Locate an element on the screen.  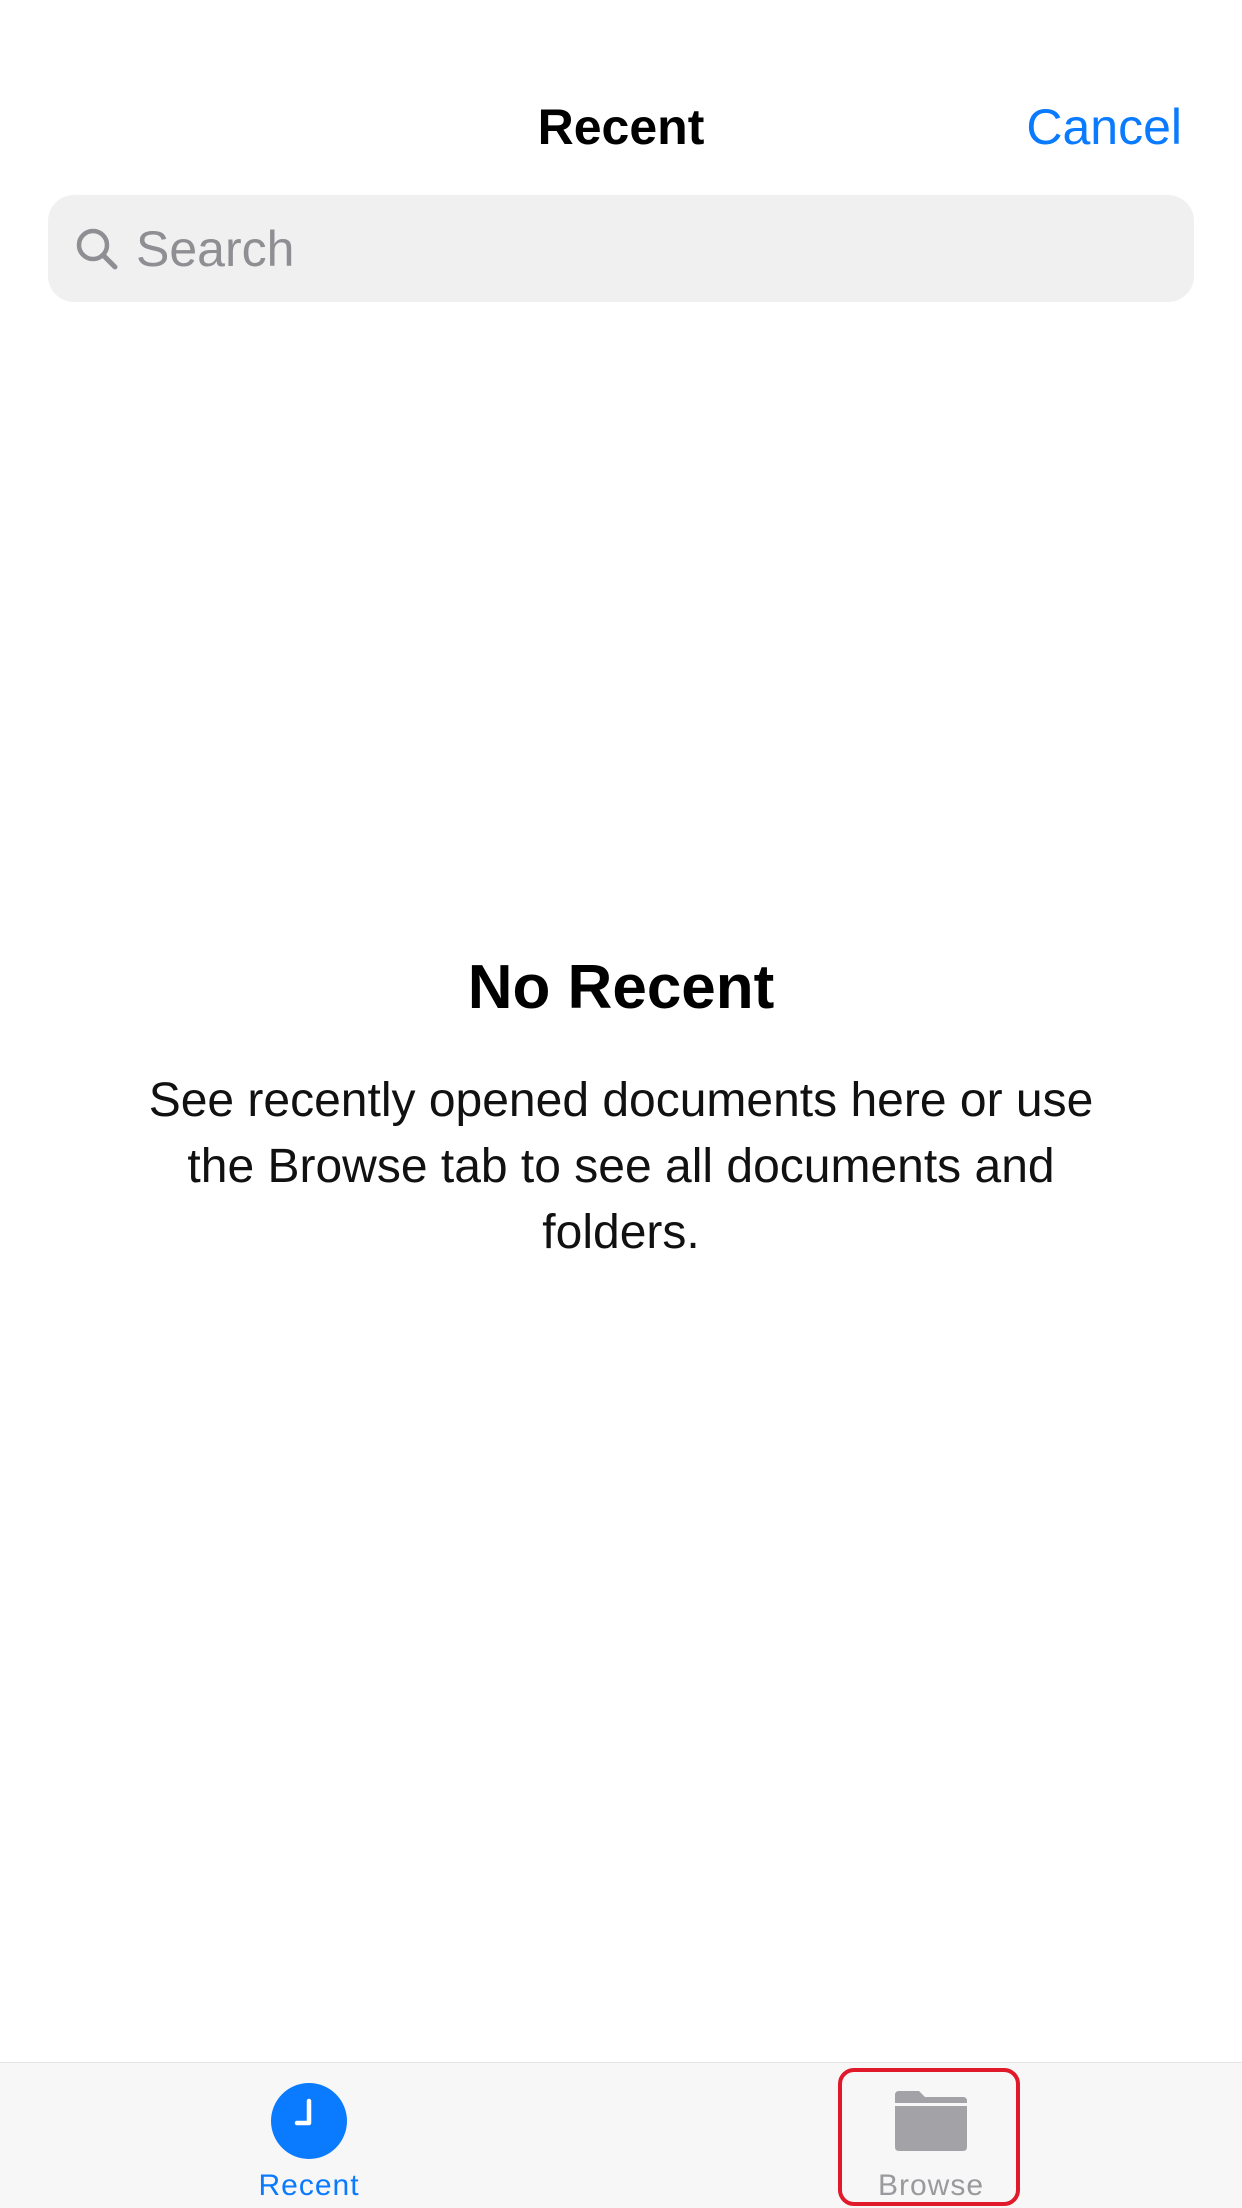
tab-recent-label: Recent is located at coordinates (309, 2185).